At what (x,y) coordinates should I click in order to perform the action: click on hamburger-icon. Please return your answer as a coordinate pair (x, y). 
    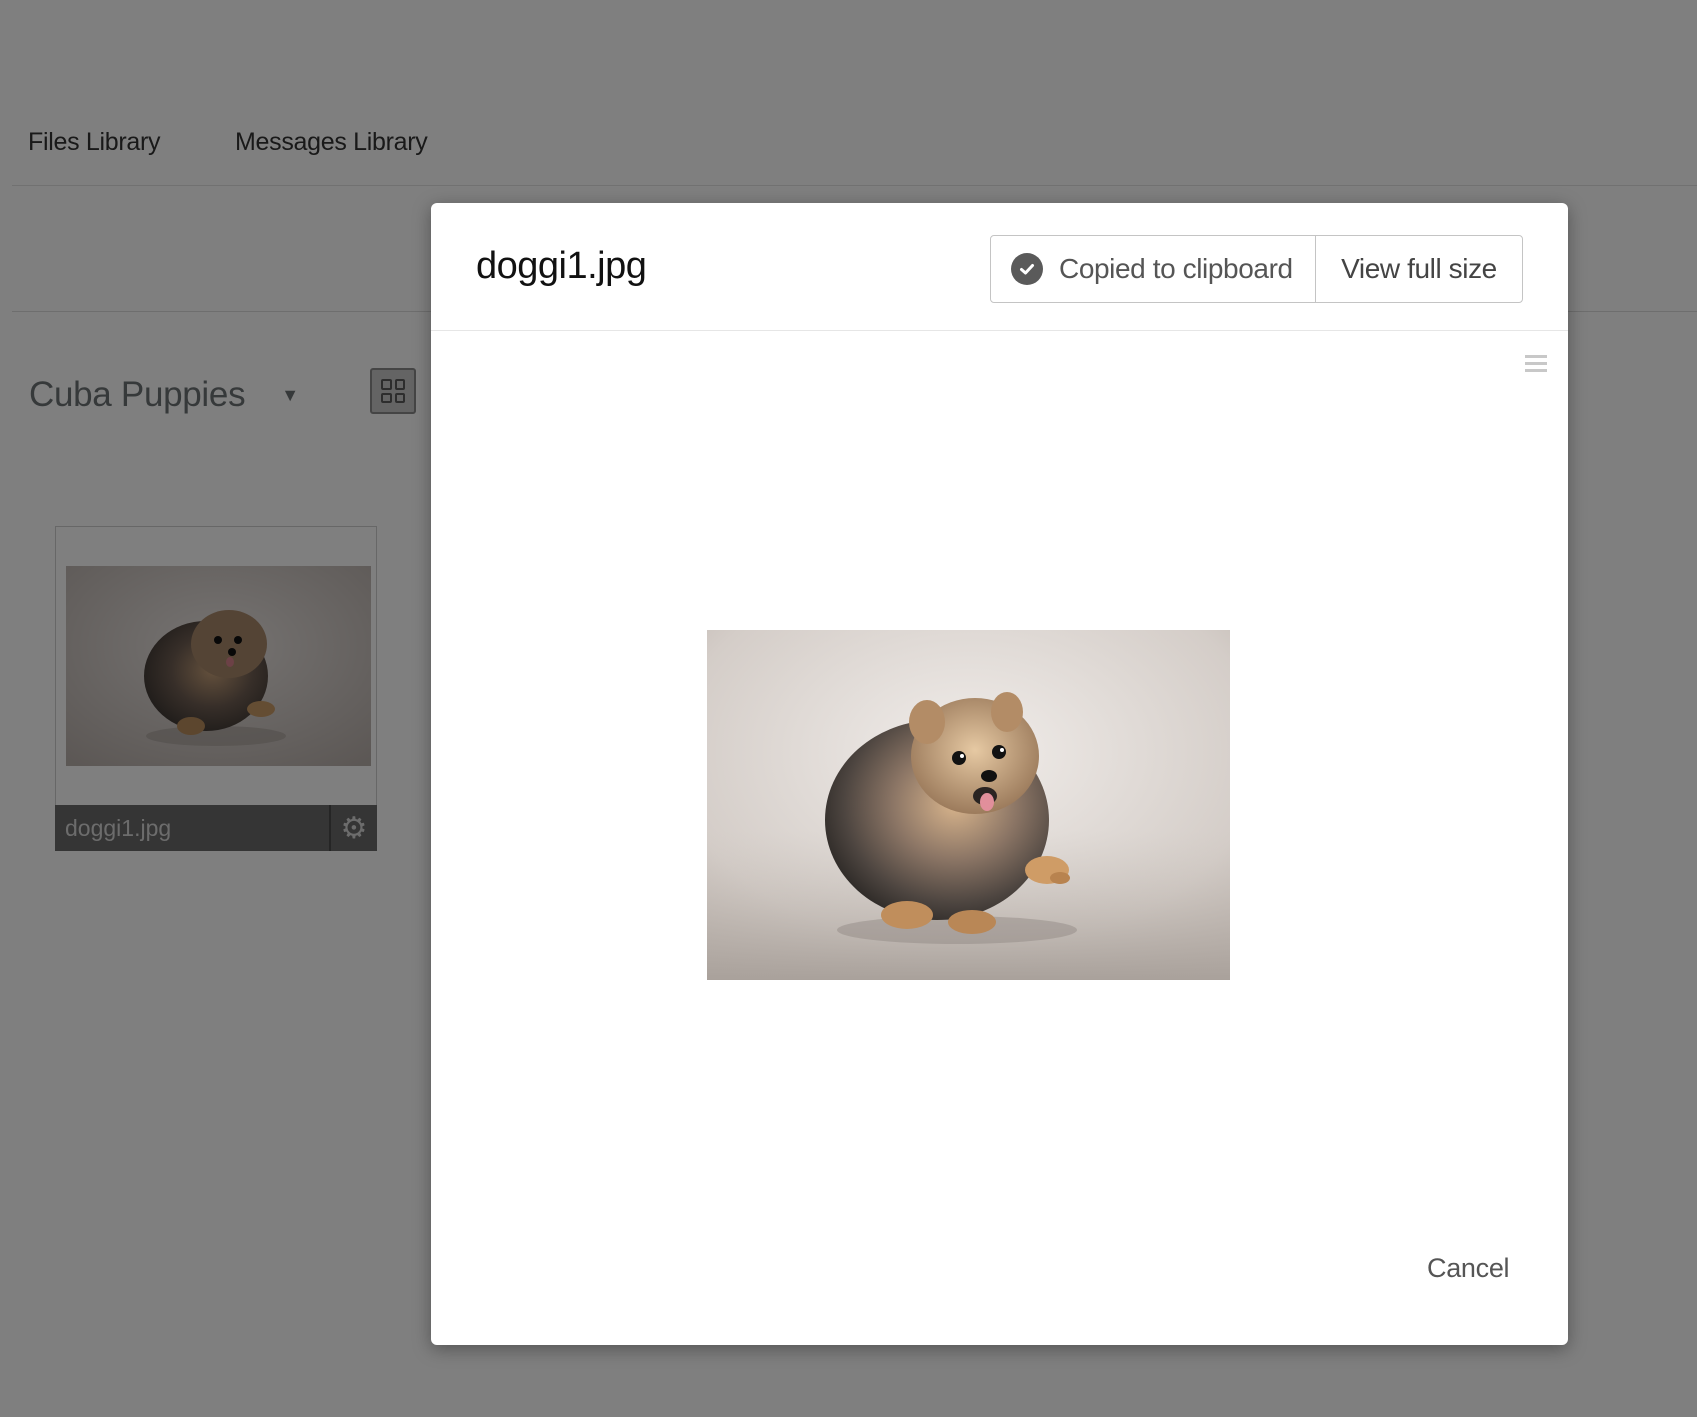
    Looking at the image, I should click on (1536, 363).